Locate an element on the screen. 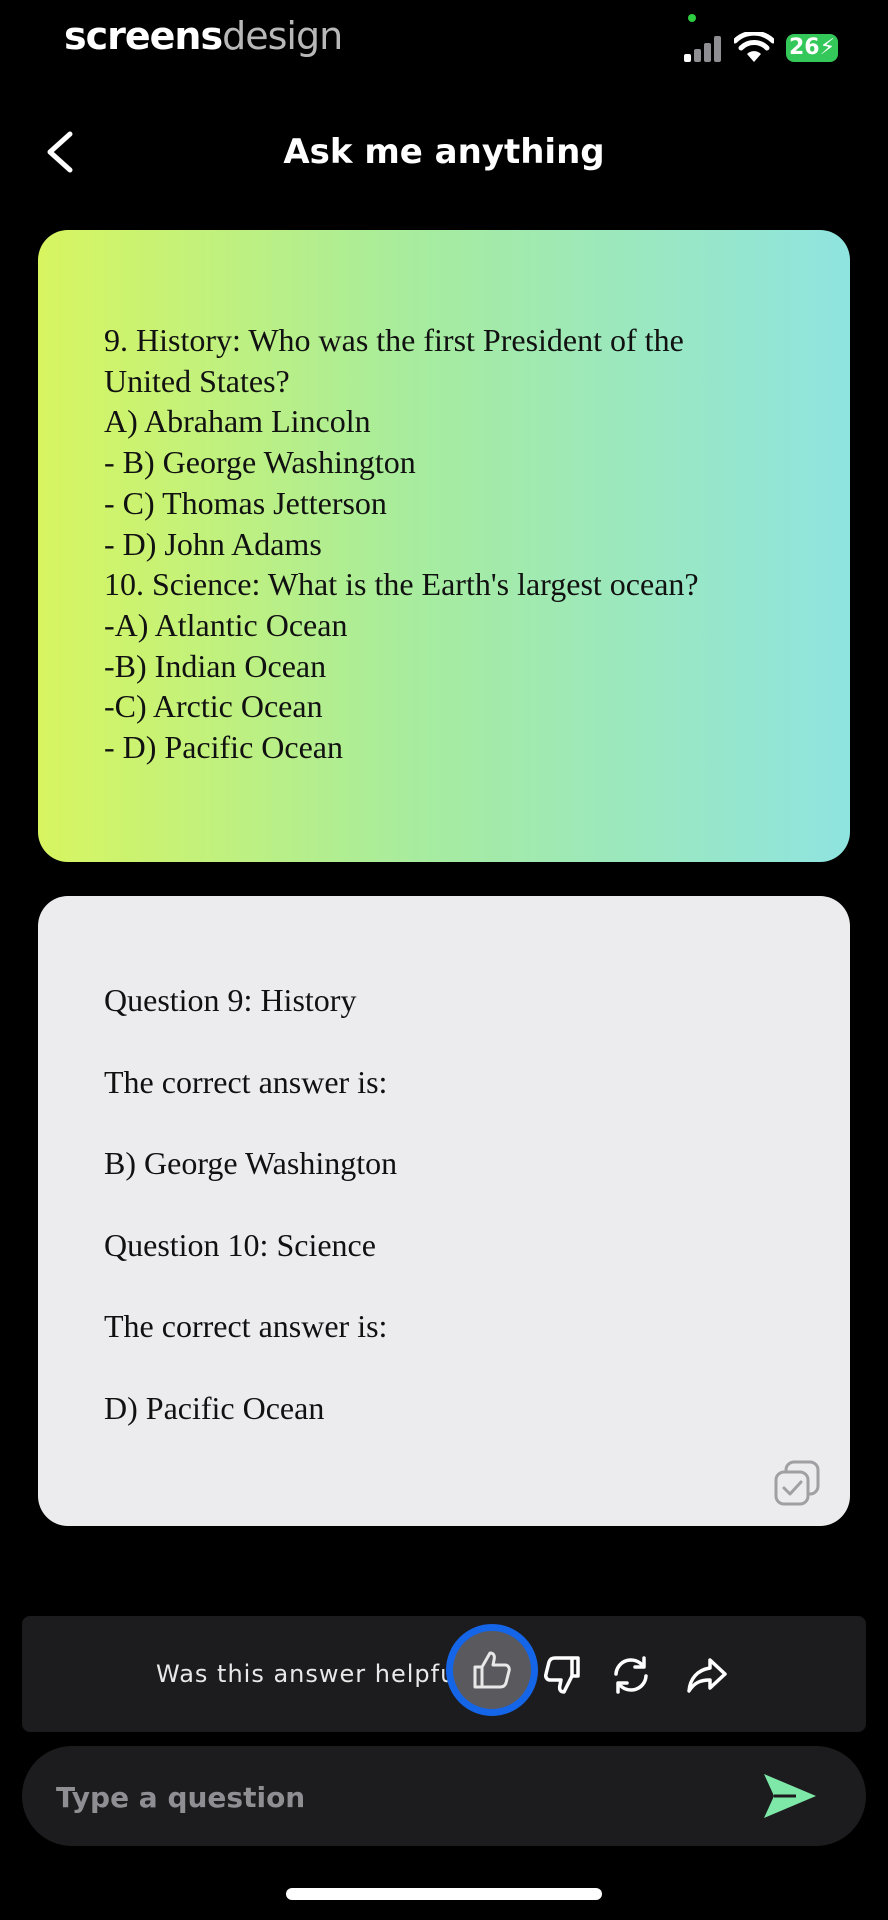 Image resolution: width=888 pixels, height=1920 pixels. message-line: United States? is located at coordinates (197, 380).